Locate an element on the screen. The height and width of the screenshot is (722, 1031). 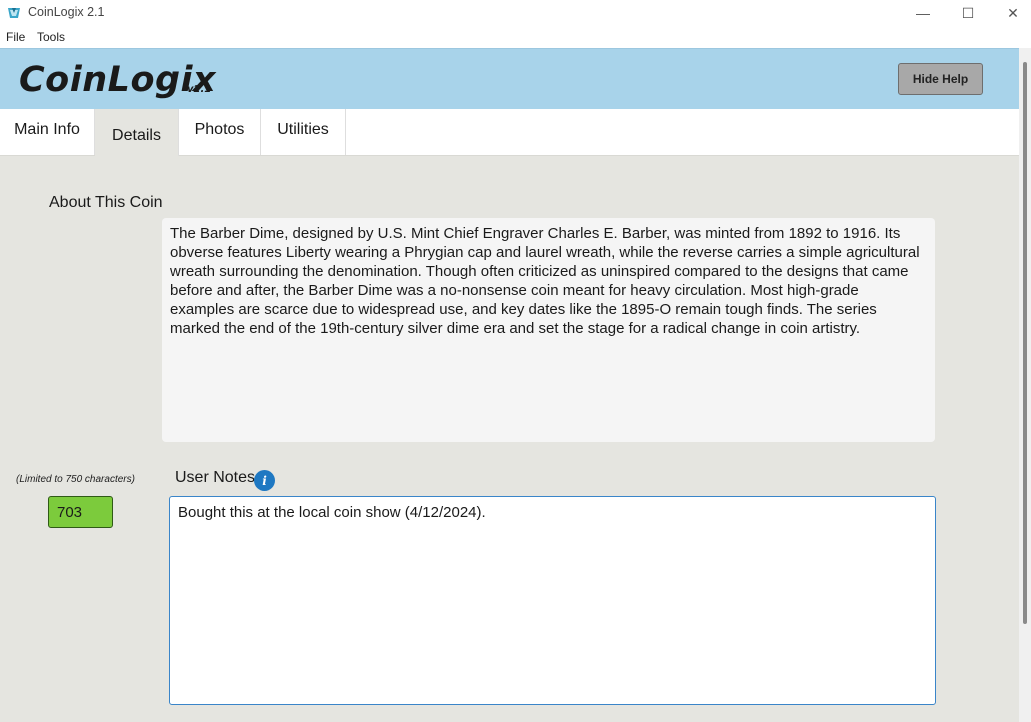
character-limit-note: (Limited to 750 characters) is located at coordinates (75, 479).